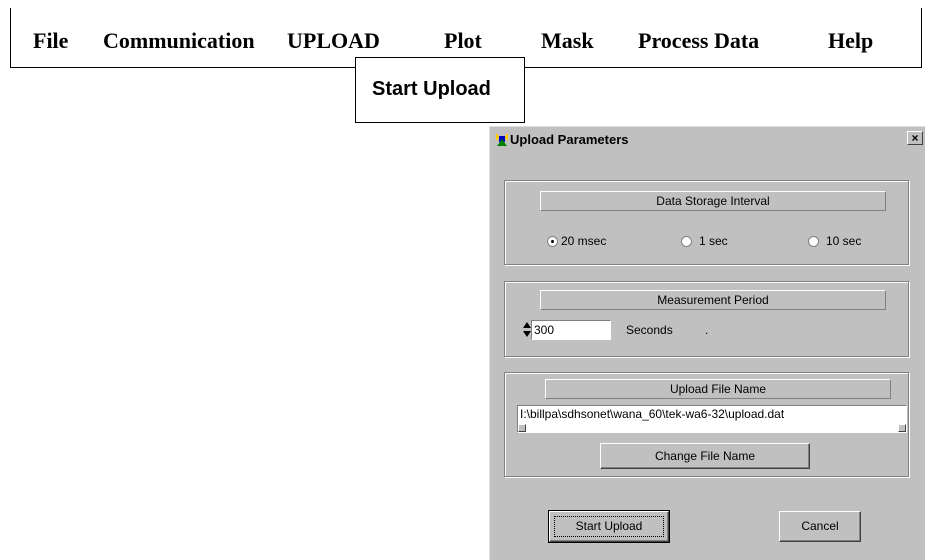 This screenshot has width=934, height=560. Describe the element at coordinates (698, 41) in the screenshot. I see `menu-process-data: Process Data` at that location.